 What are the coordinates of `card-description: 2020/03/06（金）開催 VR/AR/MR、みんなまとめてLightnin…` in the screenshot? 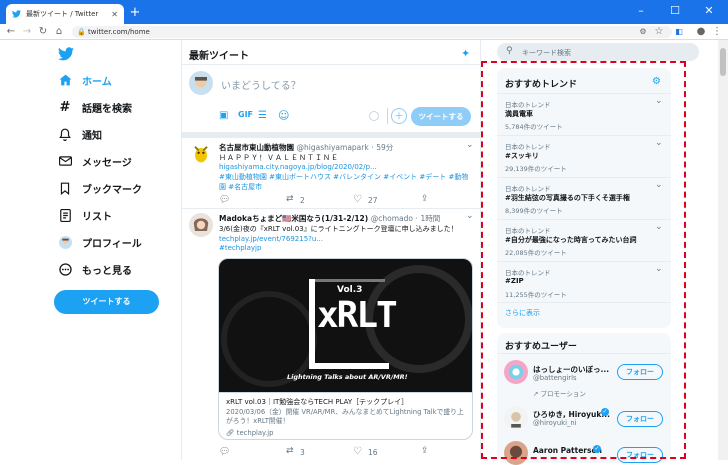 It's located at (345, 416).